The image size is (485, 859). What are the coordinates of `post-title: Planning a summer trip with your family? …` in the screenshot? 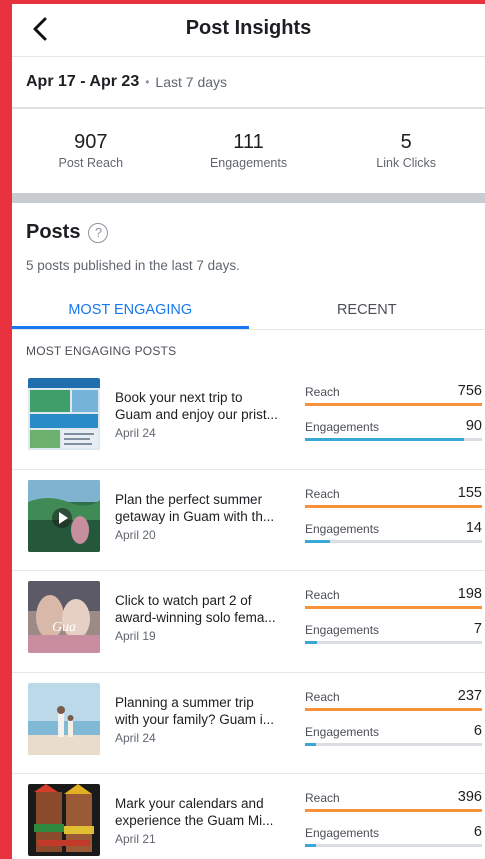 It's located at (205, 711).